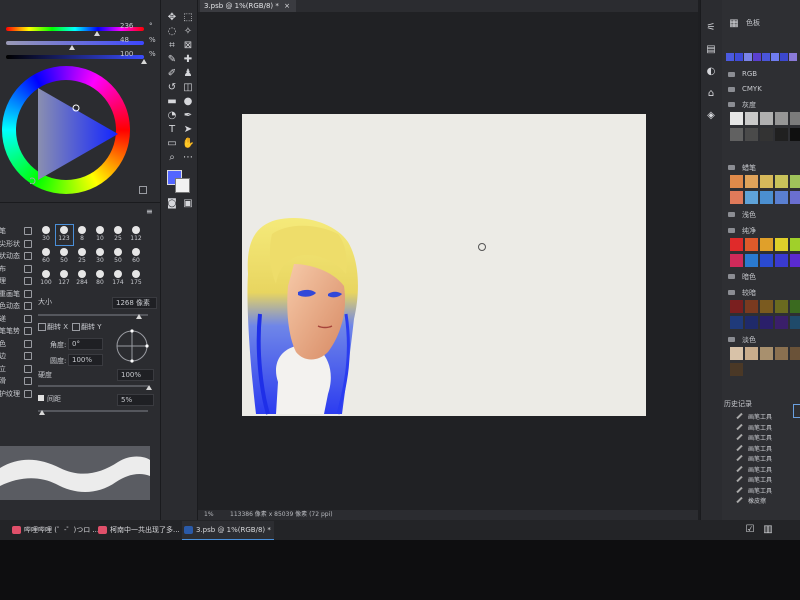 This screenshot has height=600, width=800. Describe the element at coordinates (72, 47) in the screenshot. I see `saturation-knob` at that location.